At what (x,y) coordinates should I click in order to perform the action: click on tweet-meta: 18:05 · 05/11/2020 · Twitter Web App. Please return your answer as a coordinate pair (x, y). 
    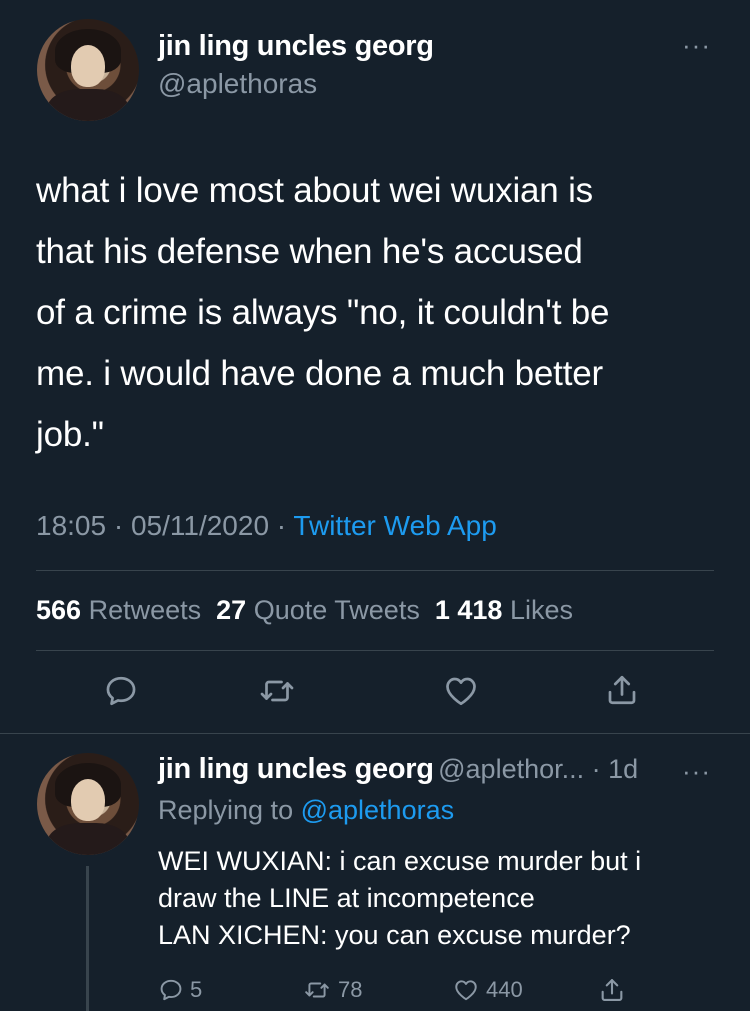
    Looking at the image, I should click on (266, 526).